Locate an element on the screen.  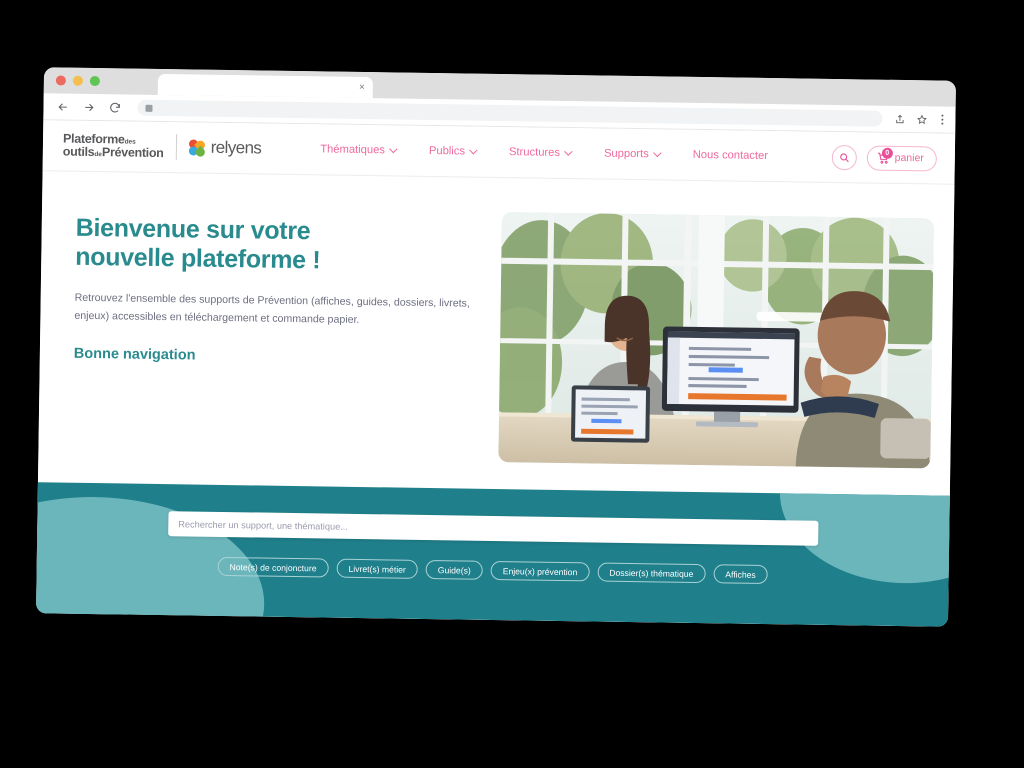
share-icon is located at coordinates (899, 118).